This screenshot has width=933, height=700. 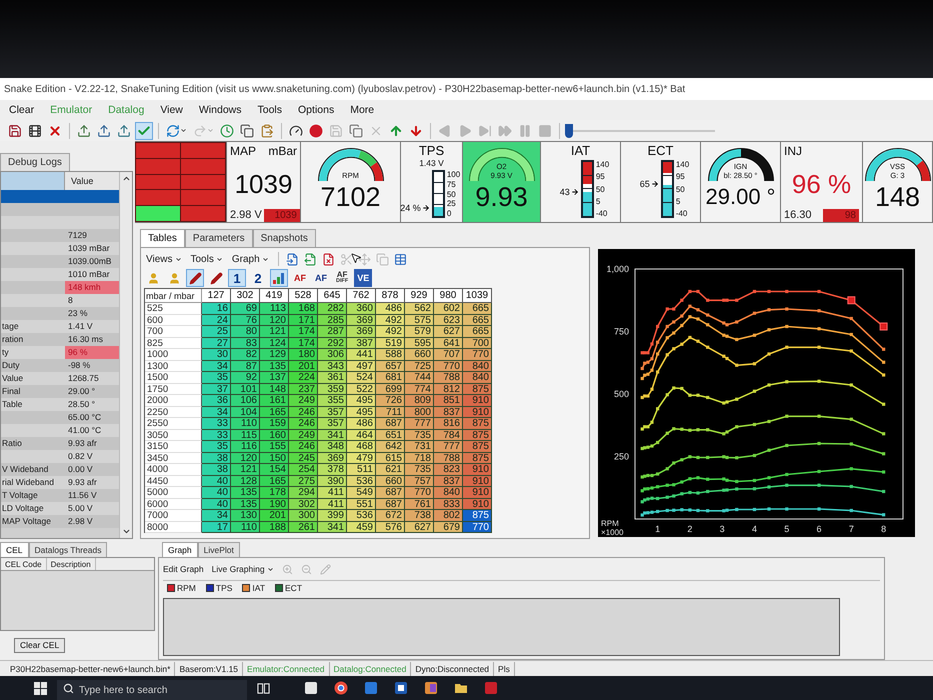 I want to click on table-cell: 851, so click(x=448, y=400).